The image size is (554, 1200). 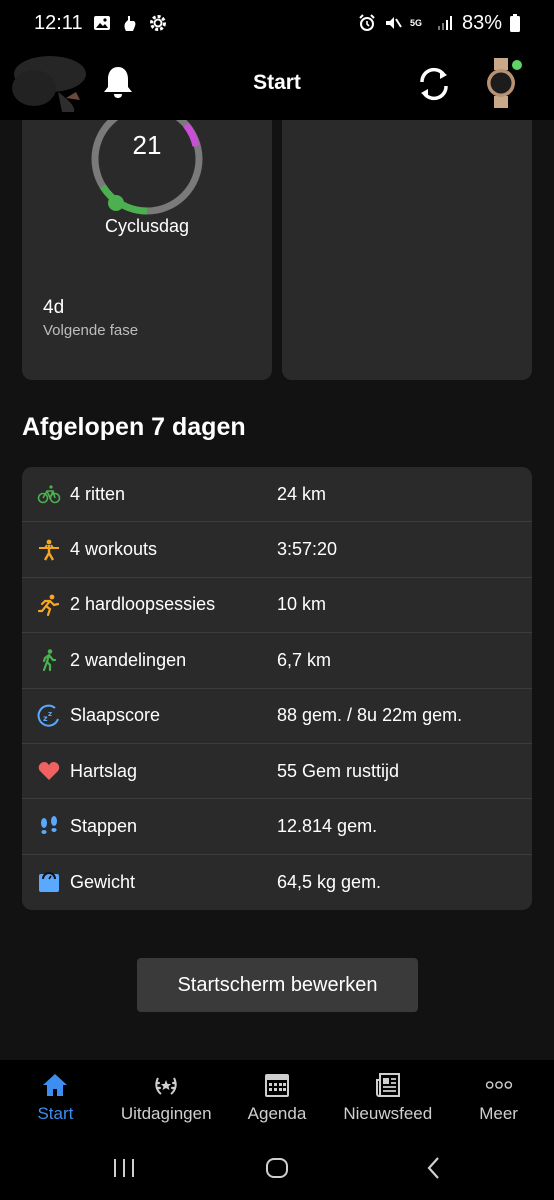 I want to click on mute-icon, so click(x=393, y=23).